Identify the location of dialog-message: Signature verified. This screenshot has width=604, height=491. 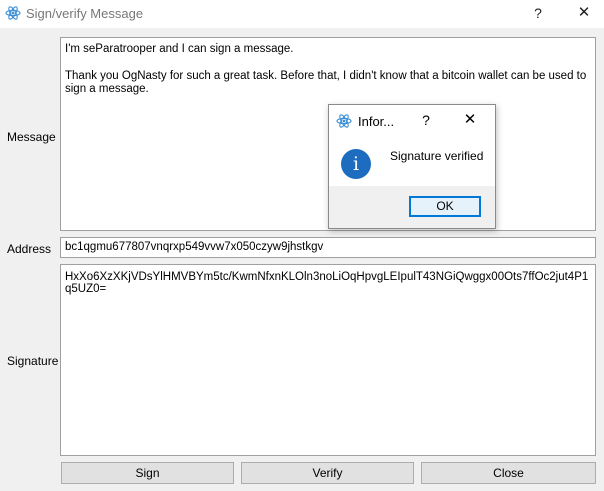
(437, 156).